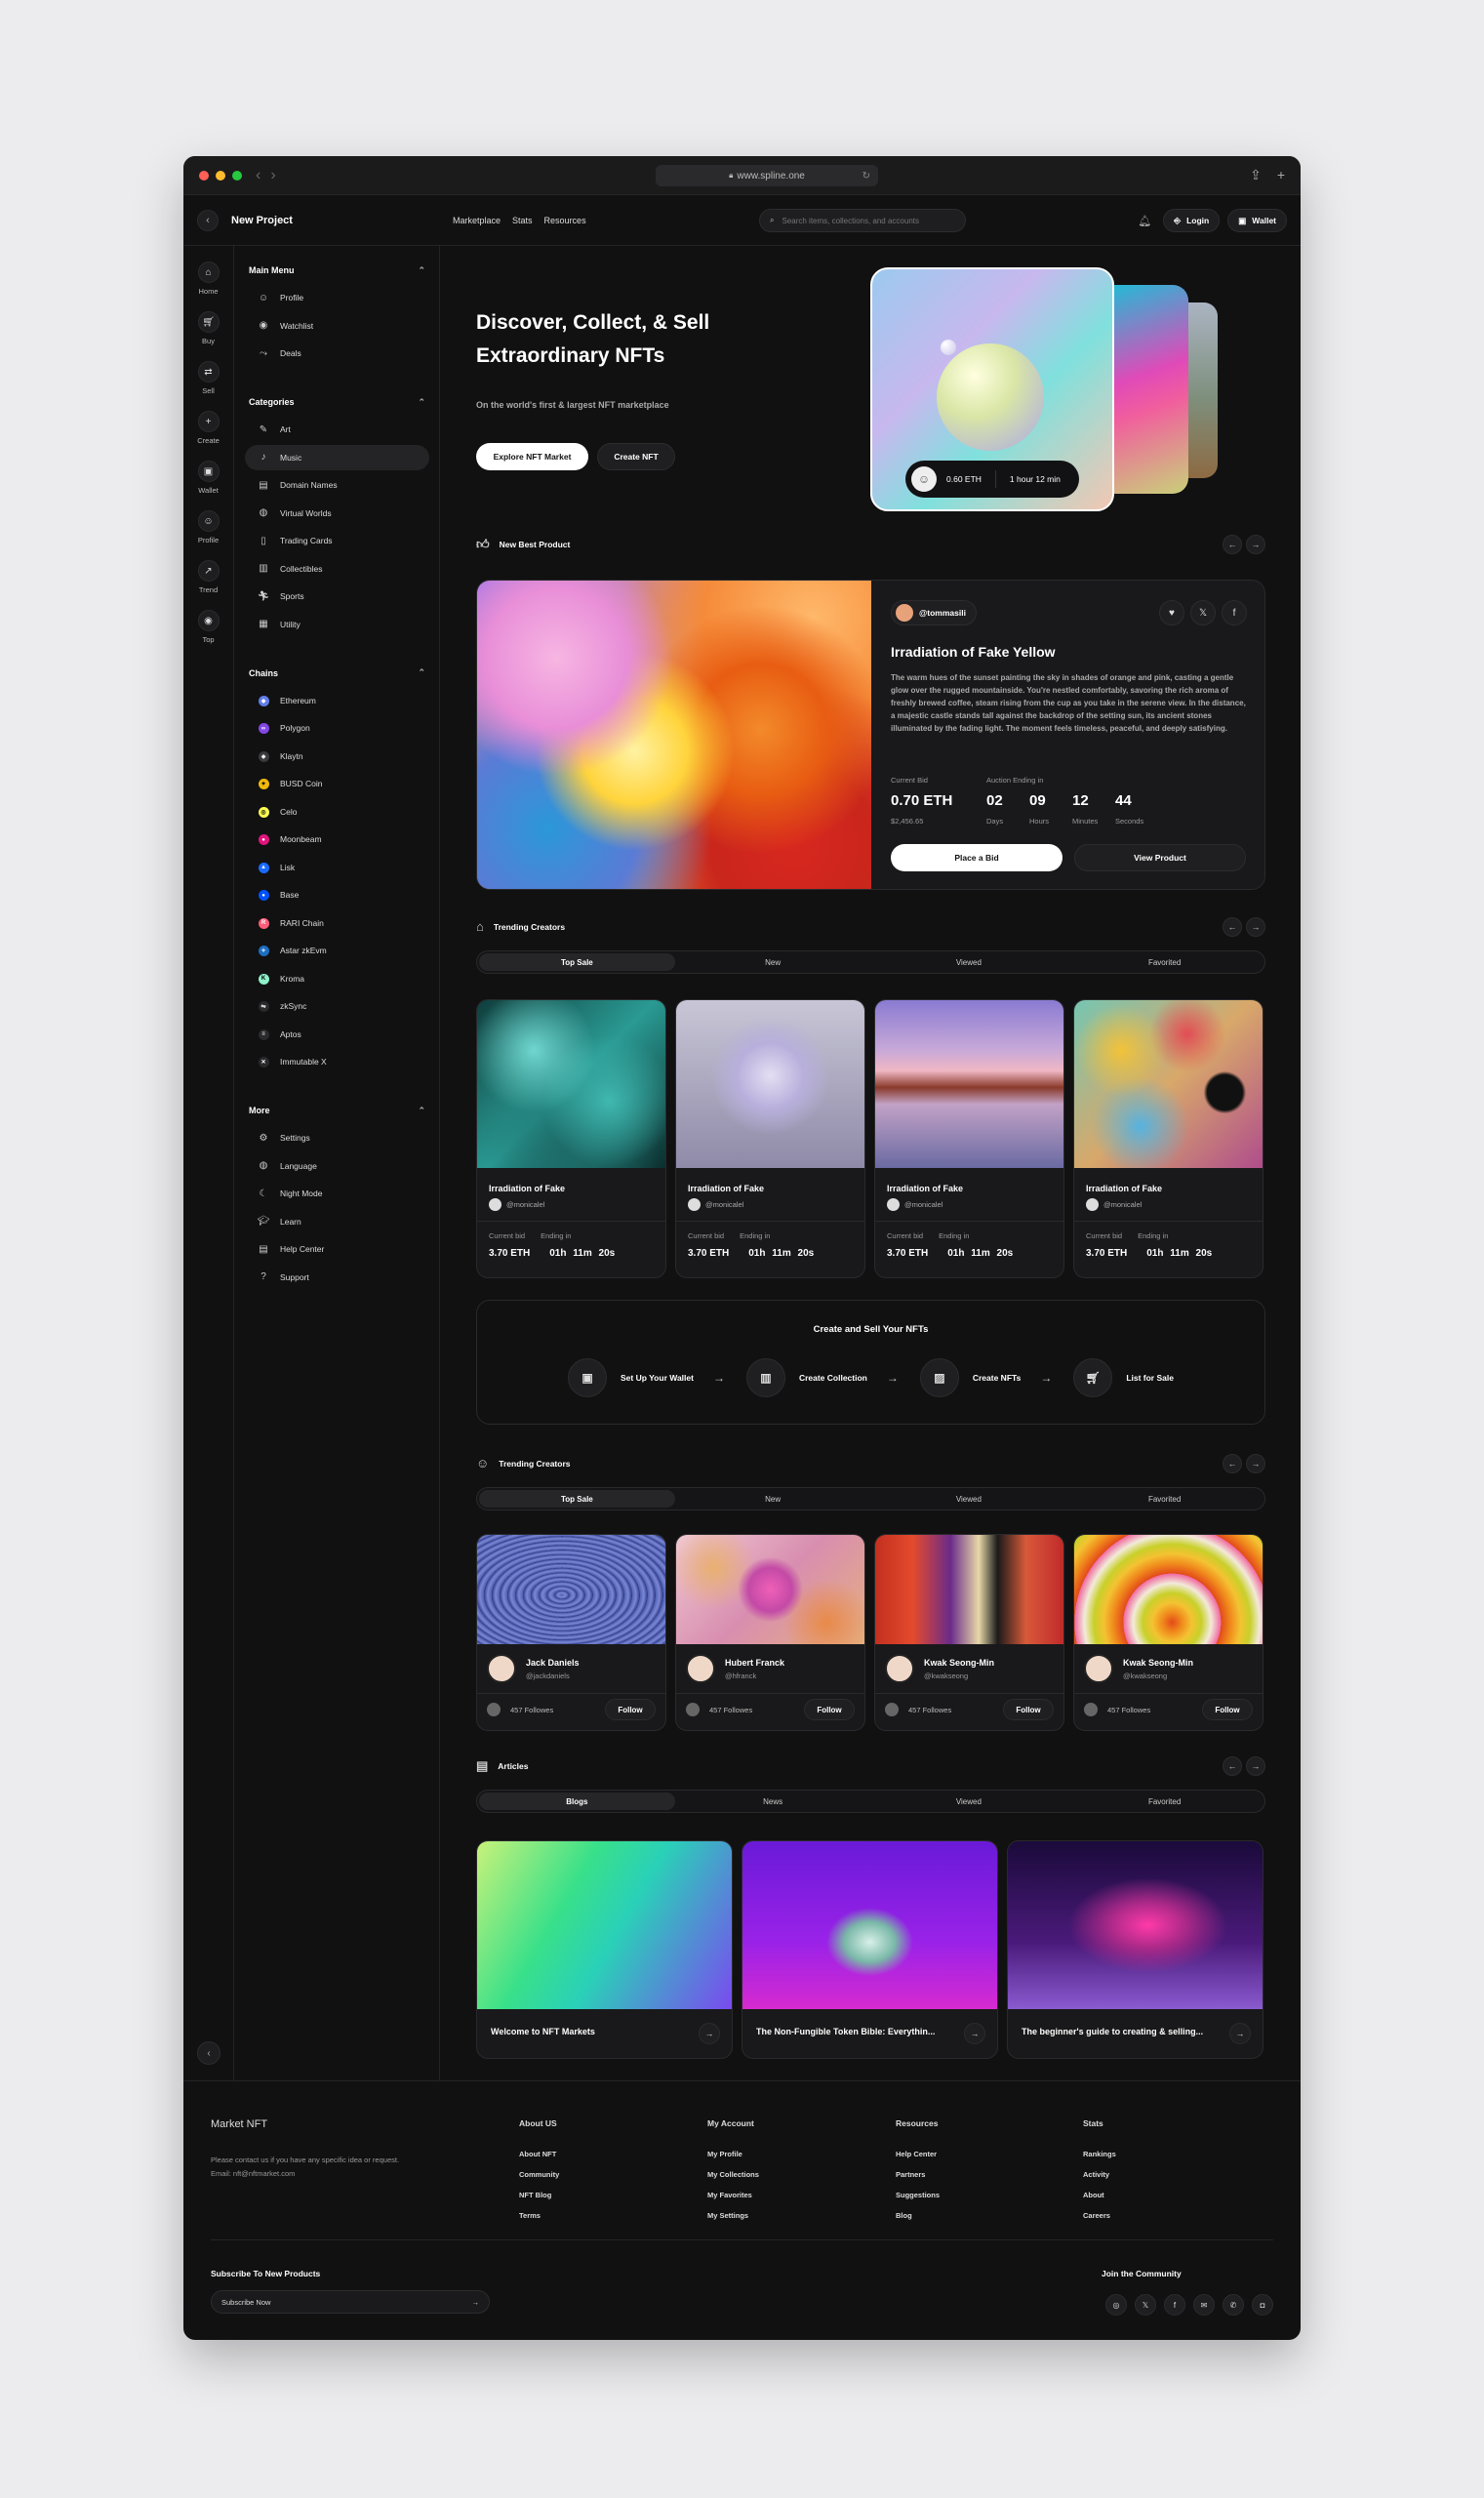 The width and height of the screenshot is (1484, 2498). I want to click on rail-top: ◉ Top, so click(208, 627).